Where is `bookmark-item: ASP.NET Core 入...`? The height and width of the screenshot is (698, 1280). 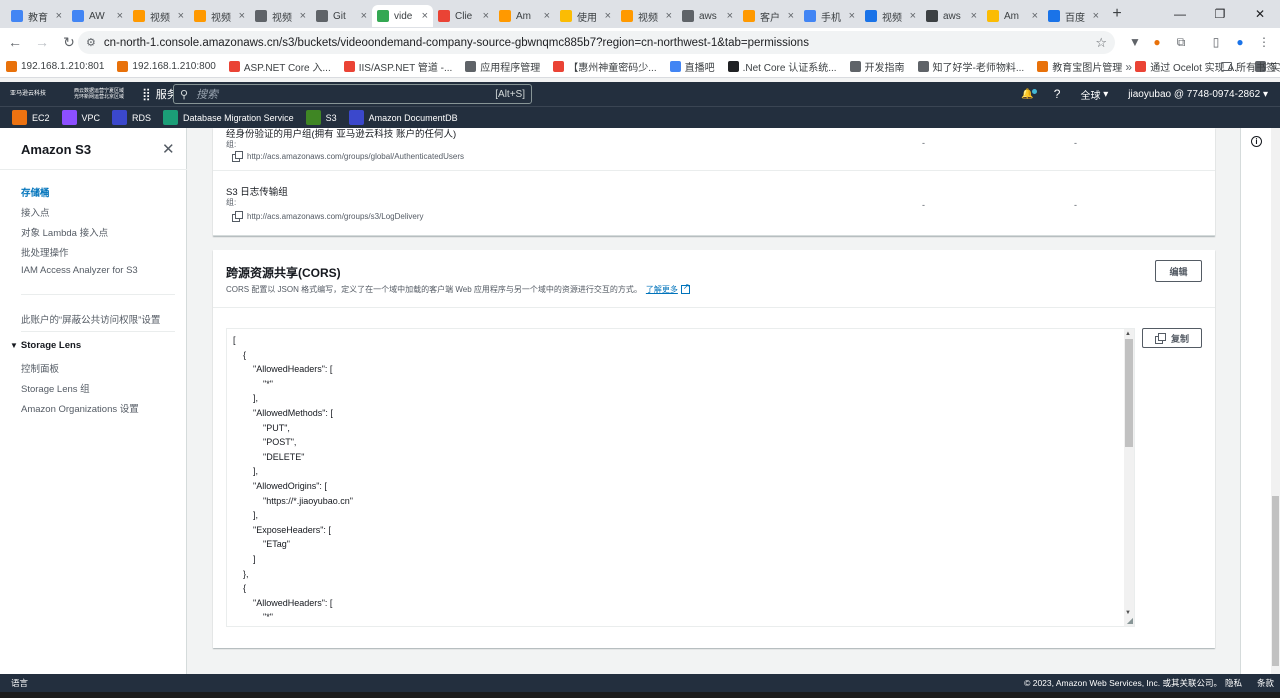 bookmark-item: ASP.NET Core 入... is located at coordinates (279, 66).